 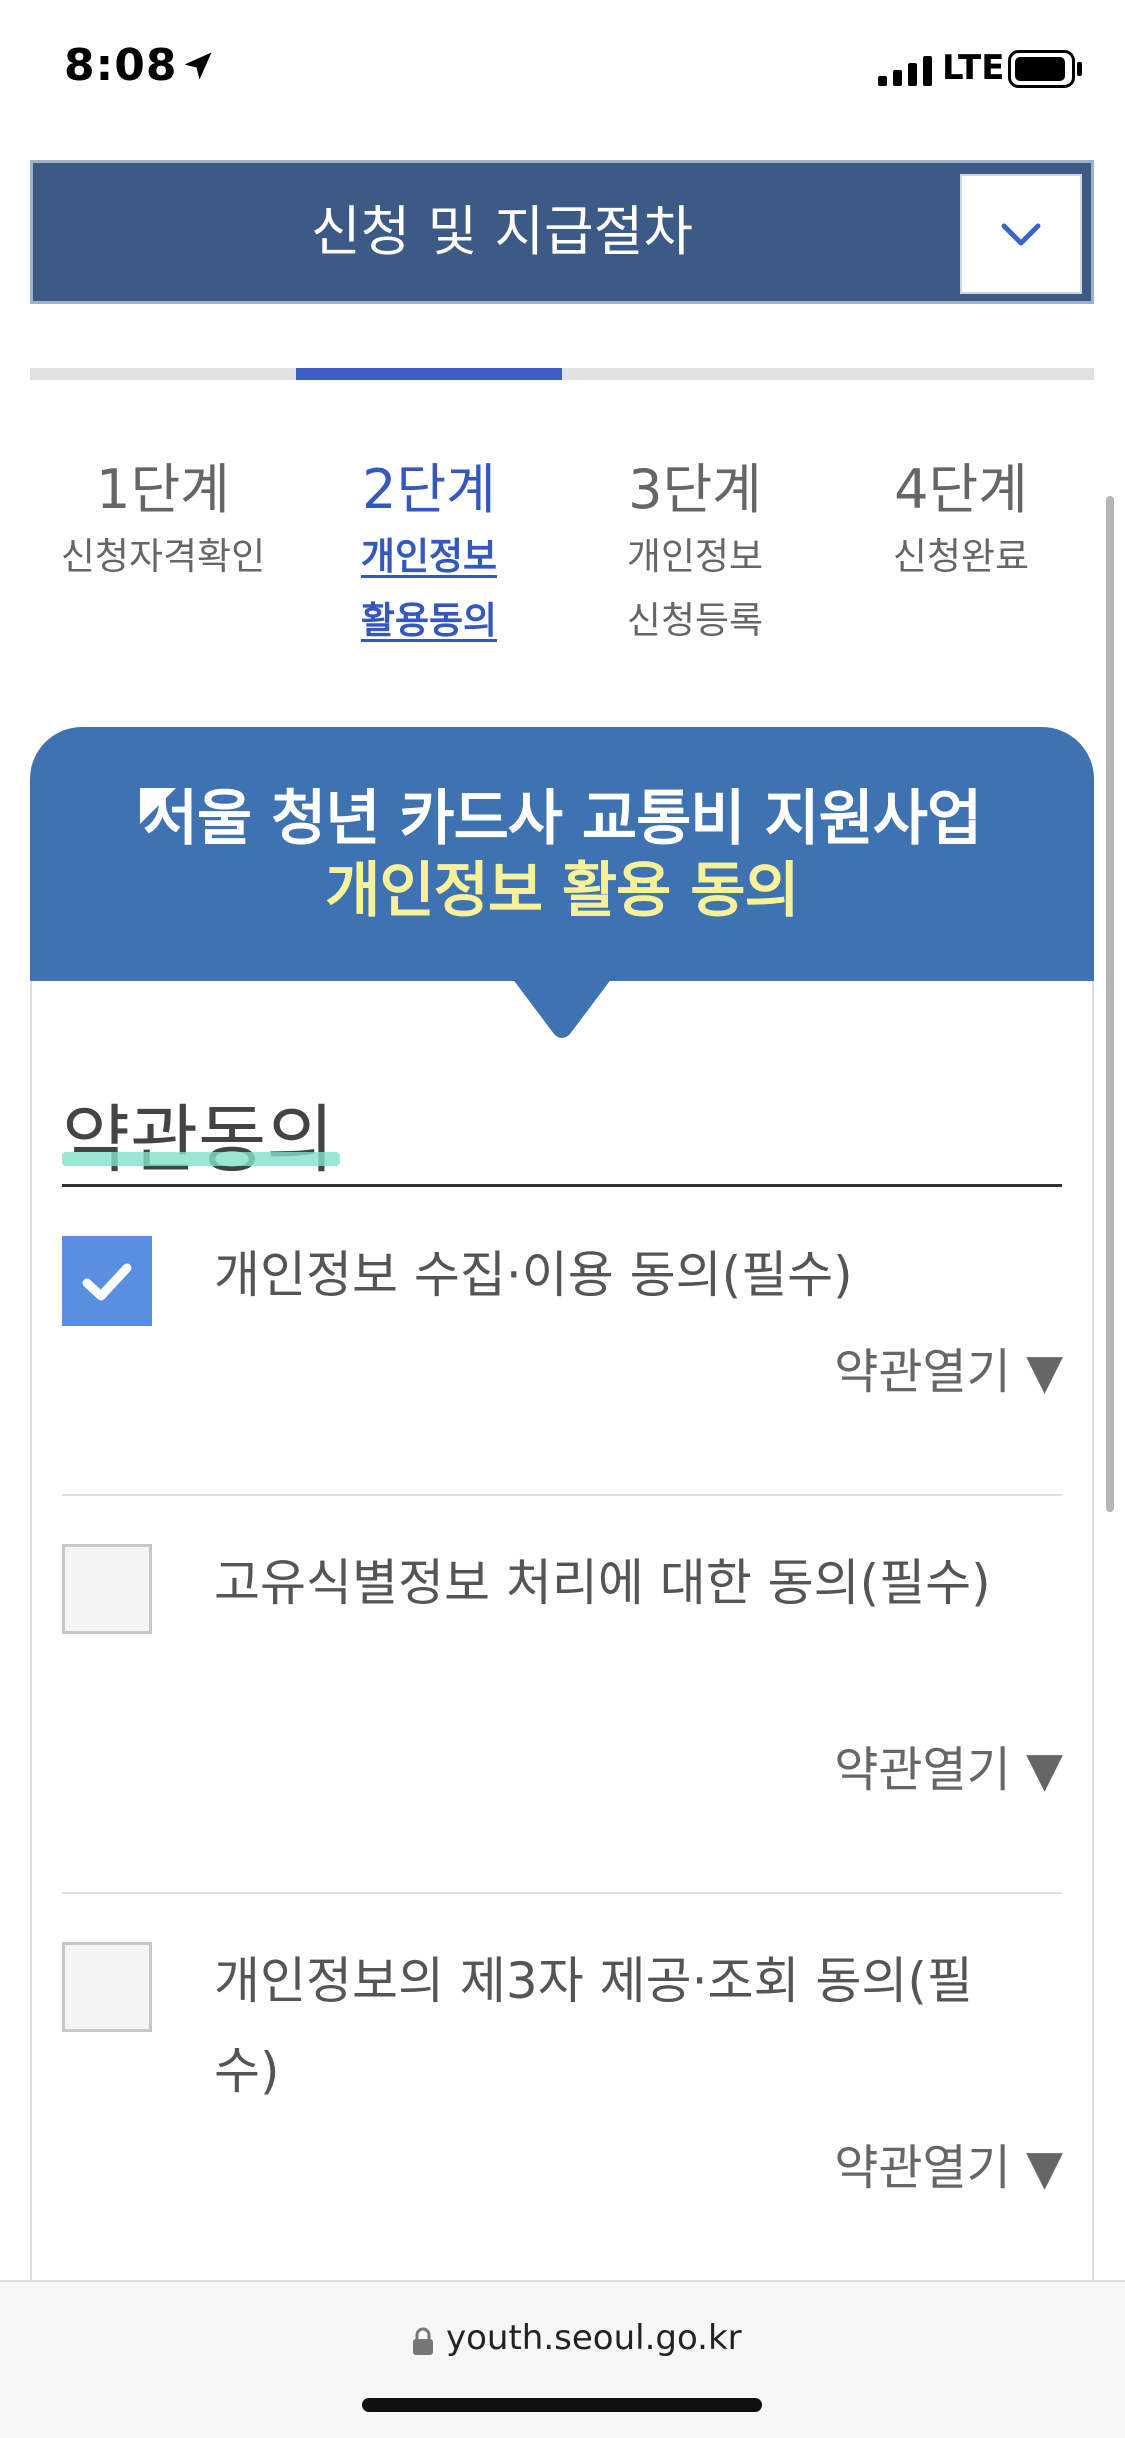 What do you see at coordinates (533, 1275) in the screenshot?
I see `agreement-label: 개인정보 수집·이용 동의(필수)` at bounding box center [533, 1275].